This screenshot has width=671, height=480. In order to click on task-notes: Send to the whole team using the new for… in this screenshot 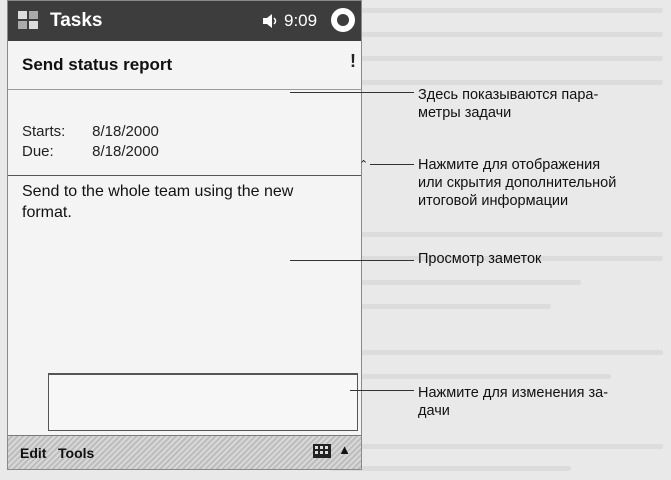, I will do `click(158, 202)`.